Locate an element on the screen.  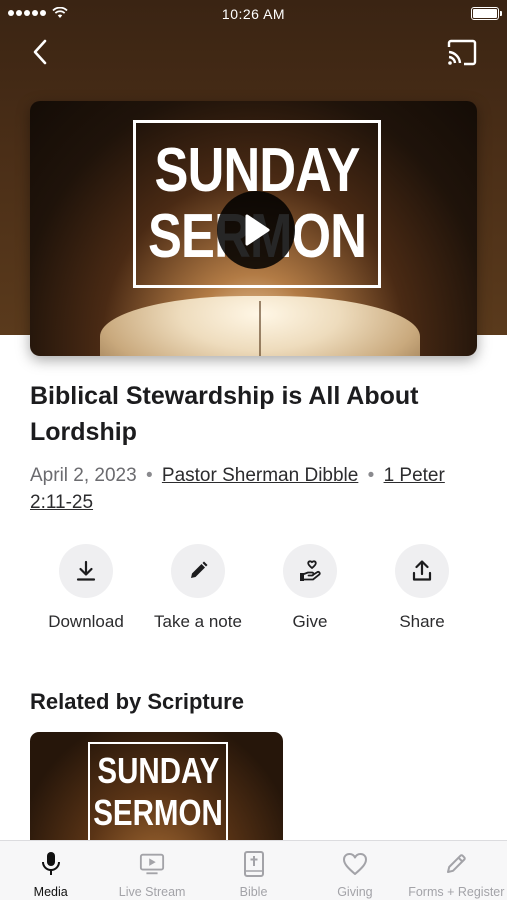
give-circle is located at coordinates (310, 571).